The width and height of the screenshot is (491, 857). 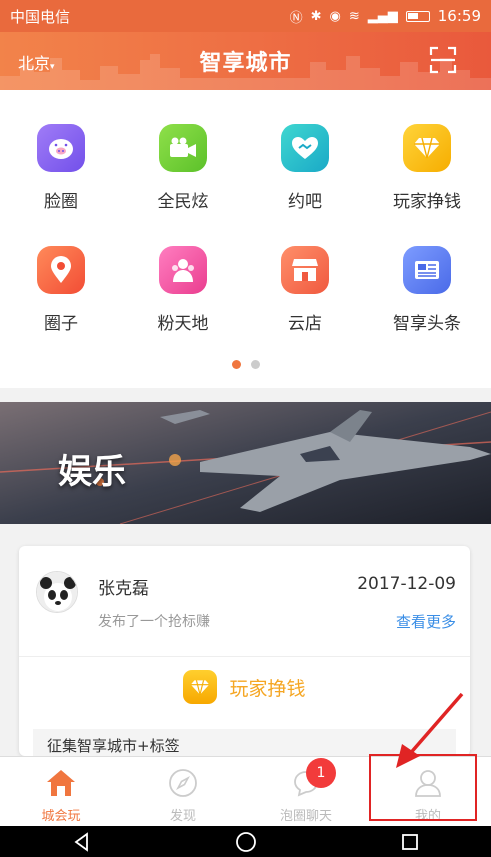 I want to click on tab-home: 城会玩, so click(x=61, y=794).